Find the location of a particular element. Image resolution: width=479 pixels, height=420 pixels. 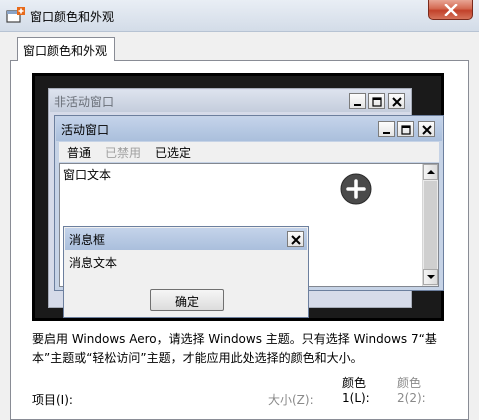

window-title: 窗口颜色和外观 is located at coordinates (72, 17).